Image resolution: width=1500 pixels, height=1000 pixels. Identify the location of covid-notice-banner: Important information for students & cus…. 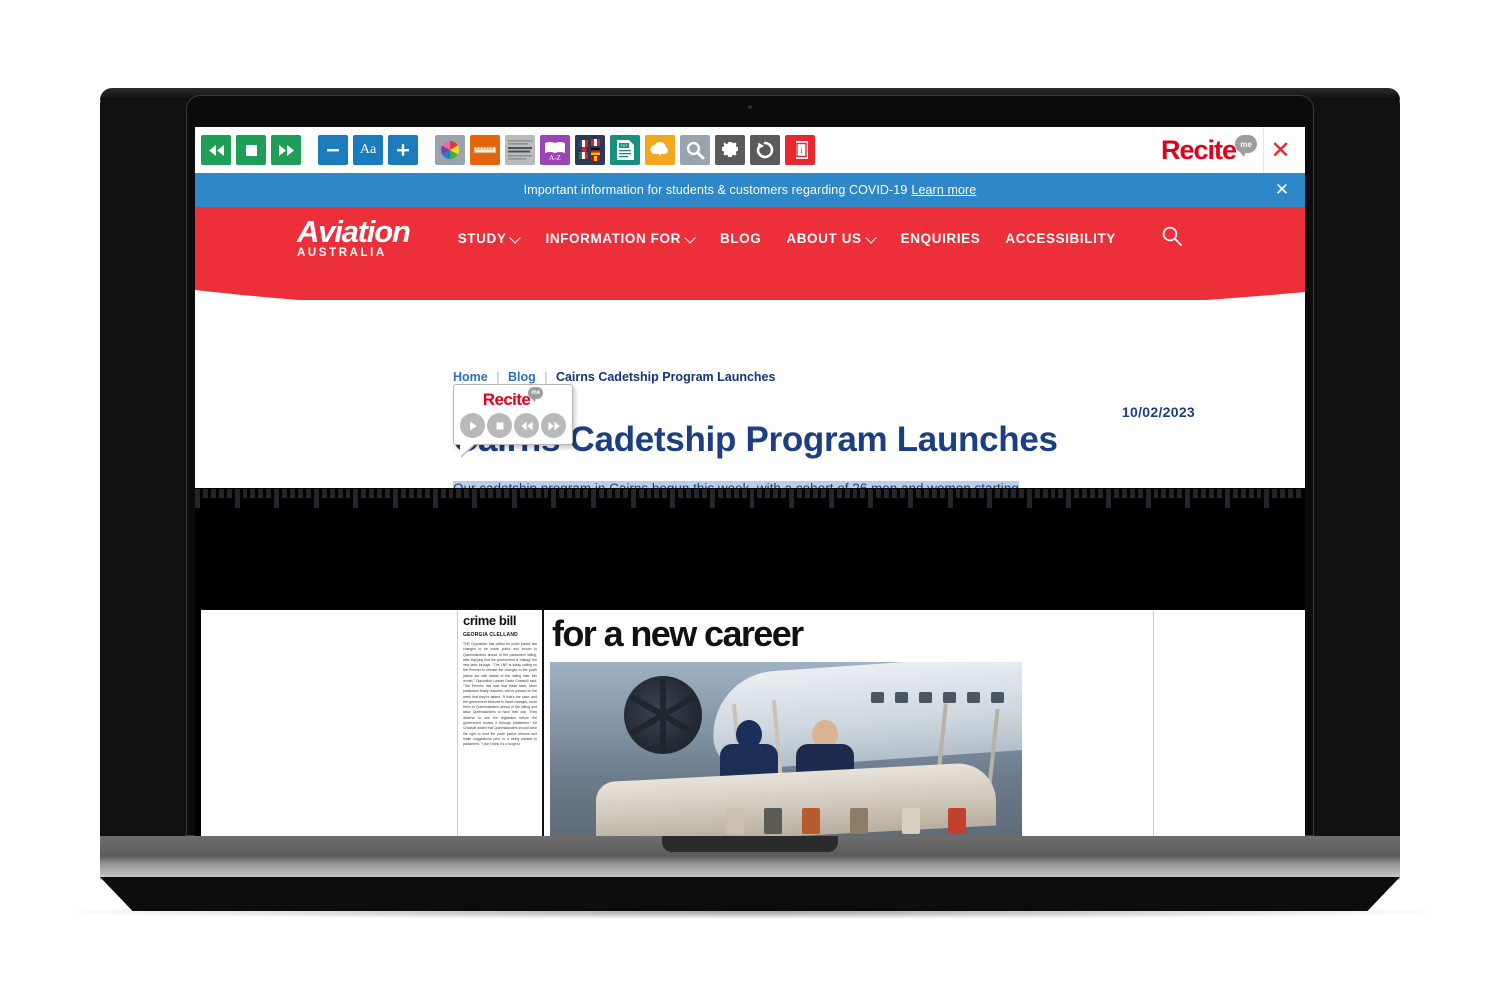
(750, 190).